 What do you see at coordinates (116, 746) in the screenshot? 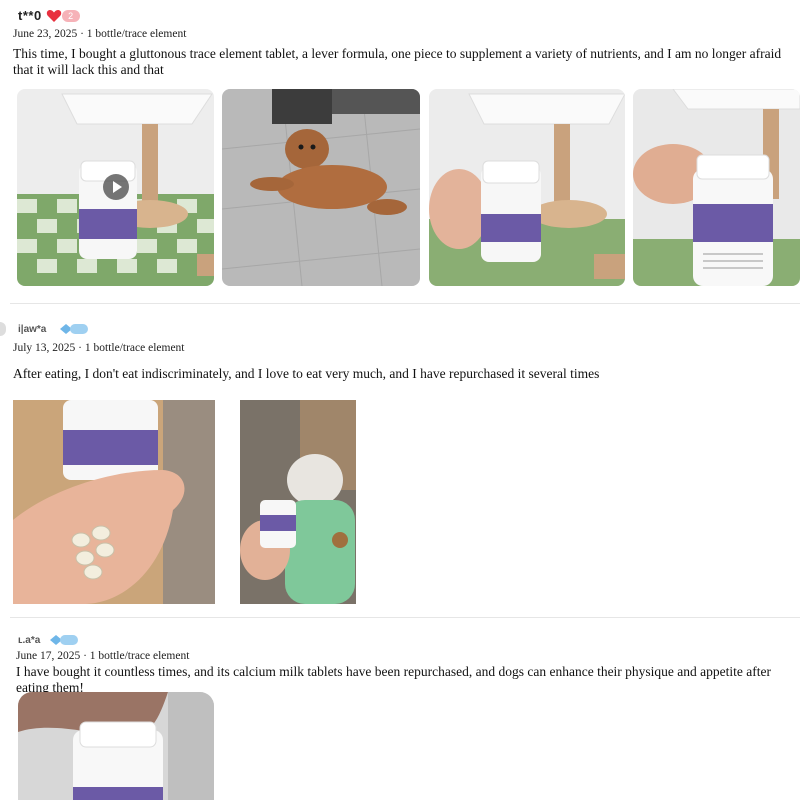
I see `review-photo-hand-holding-bottle` at bounding box center [116, 746].